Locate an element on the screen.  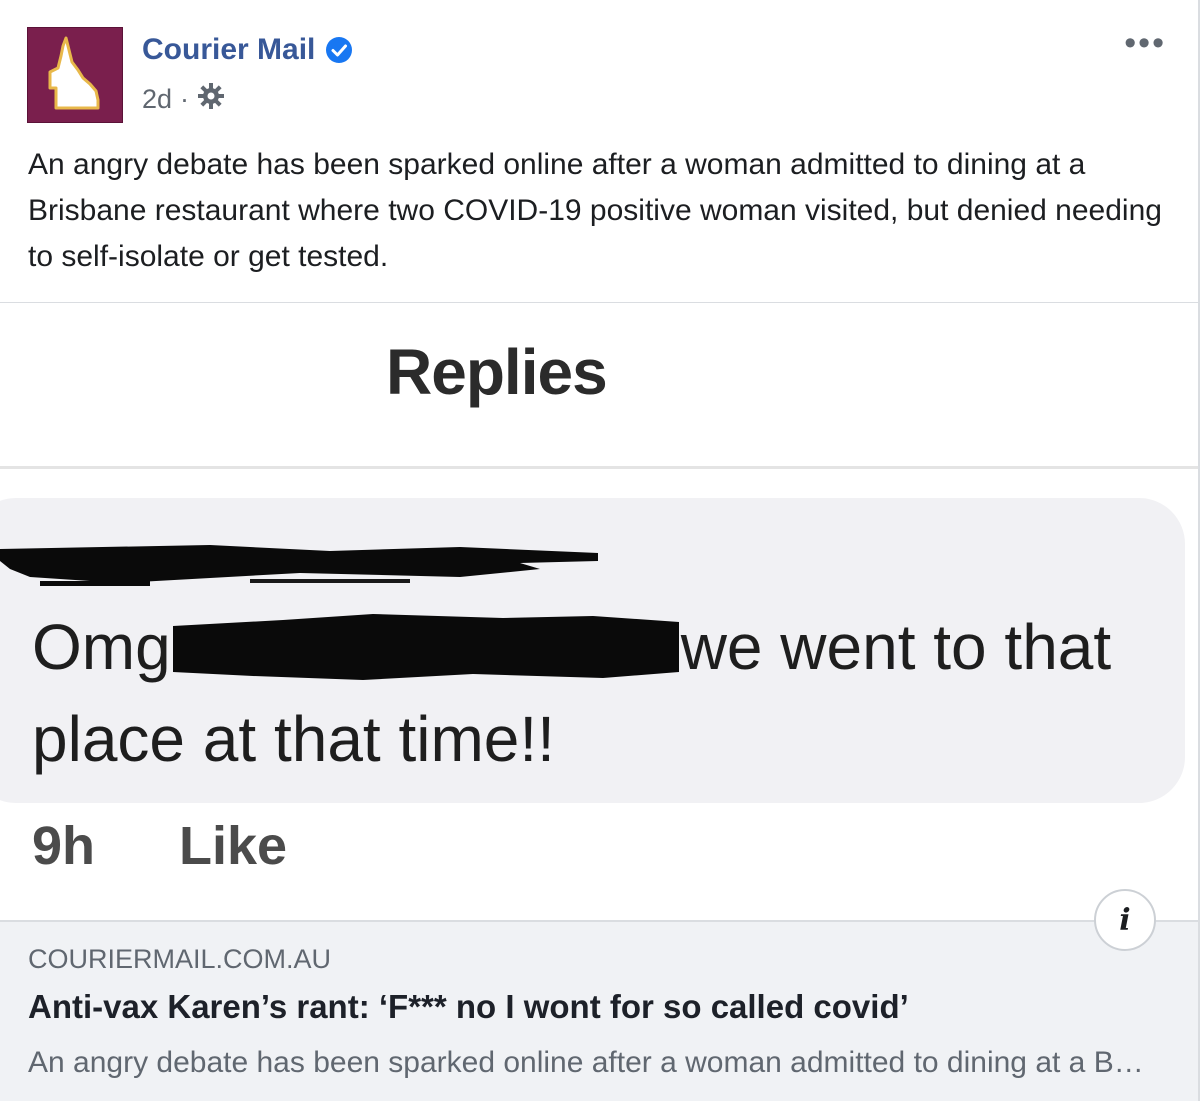
redacted-text is located at coordinates (425, 647).